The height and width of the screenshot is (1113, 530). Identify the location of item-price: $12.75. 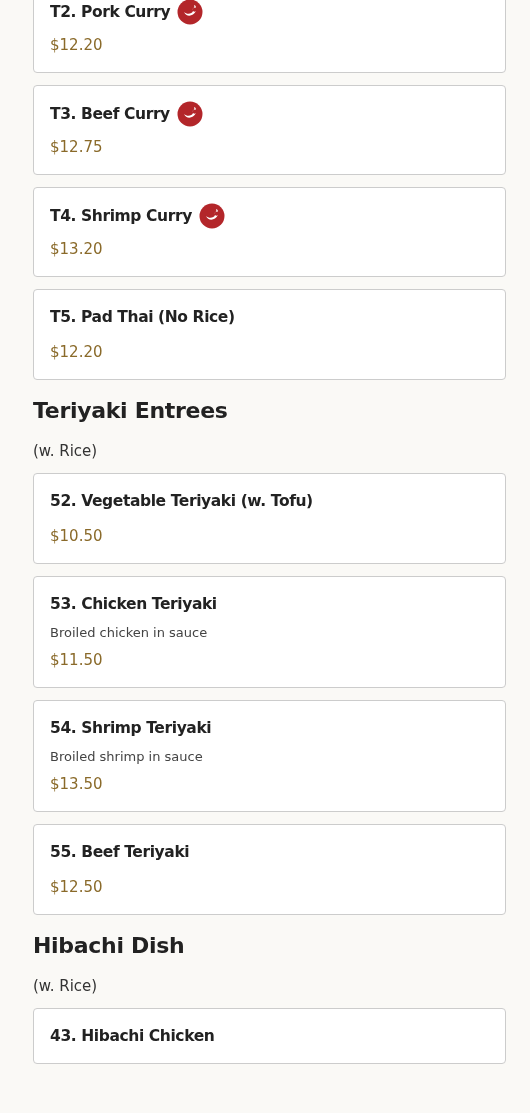
(77, 147).